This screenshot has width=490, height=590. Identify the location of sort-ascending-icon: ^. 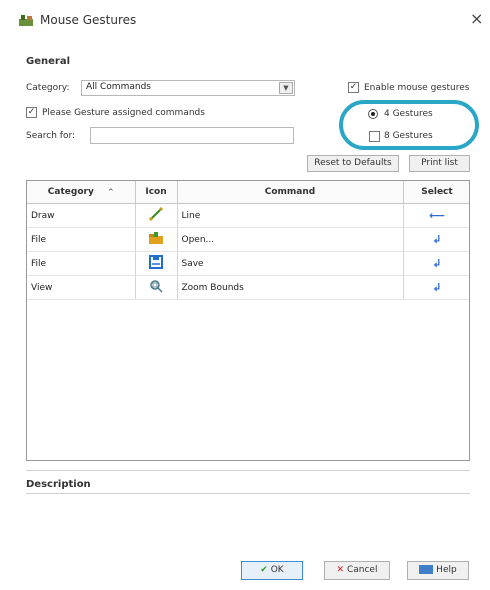
(110, 192).